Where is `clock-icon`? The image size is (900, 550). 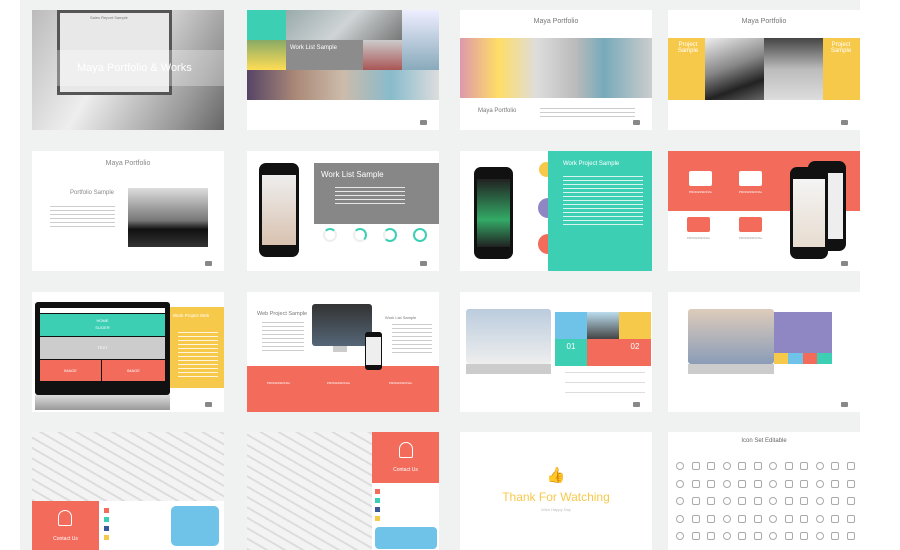
clock-icon is located at coordinates (819, 518).